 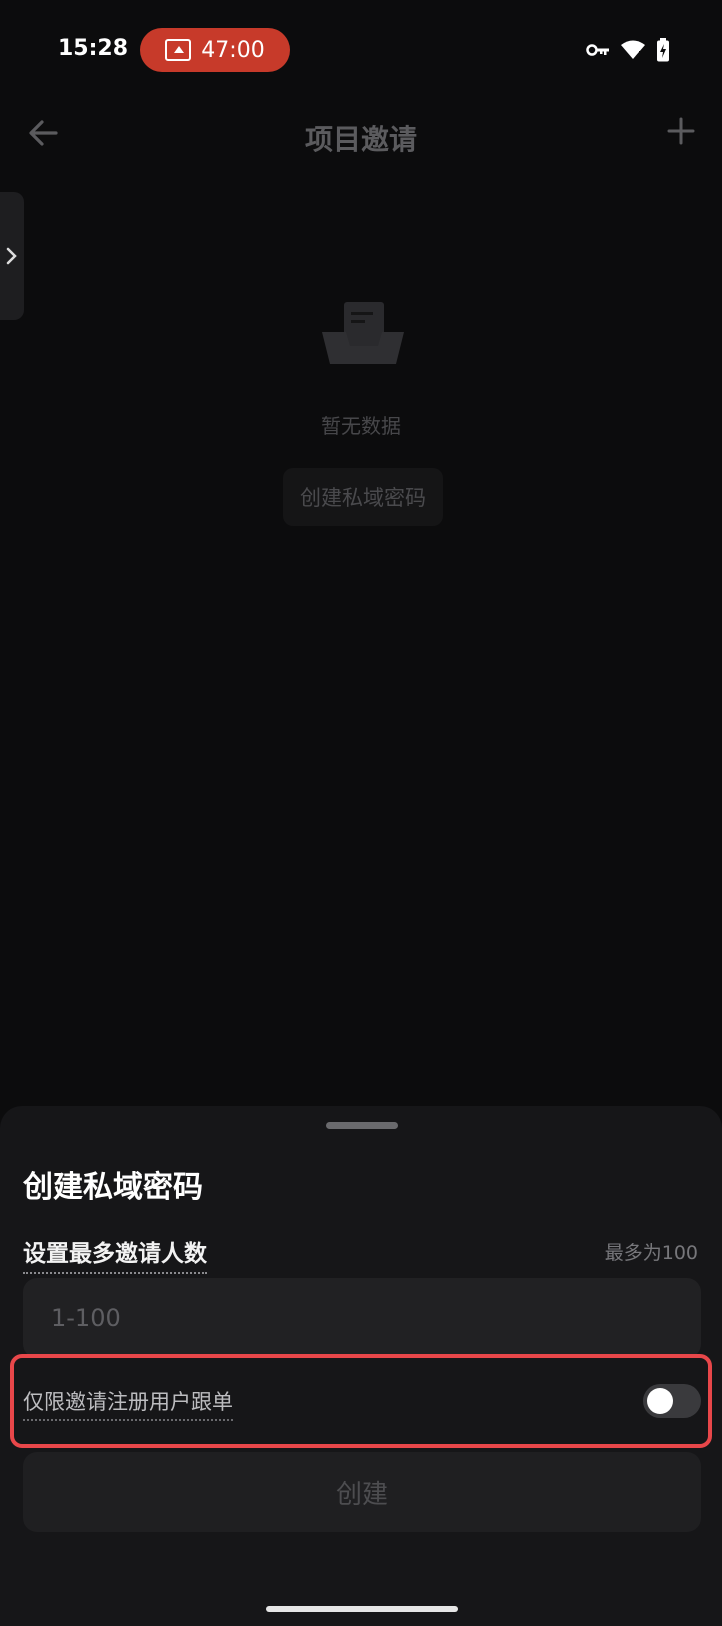 What do you see at coordinates (362, 1400) in the screenshot?
I see `registered-only-toggle-row: 仅限邀请注册用户跟单` at bounding box center [362, 1400].